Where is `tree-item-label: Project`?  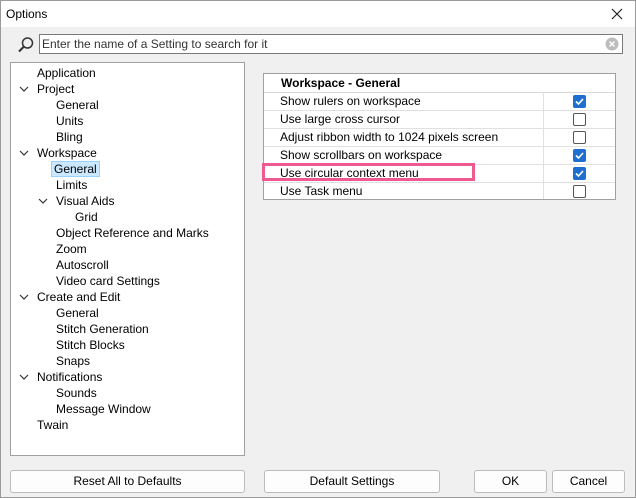 tree-item-label: Project is located at coordinates (56, 89).